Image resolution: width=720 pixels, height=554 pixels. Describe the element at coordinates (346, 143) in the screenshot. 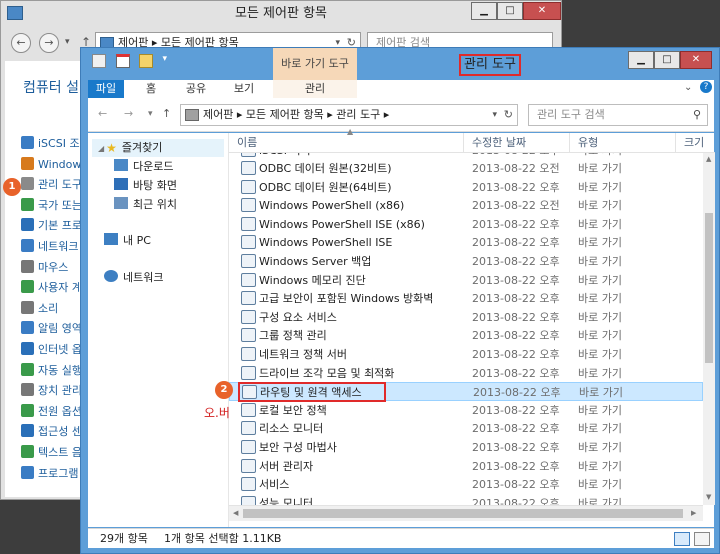

I see `column-name: 이름` at that location.